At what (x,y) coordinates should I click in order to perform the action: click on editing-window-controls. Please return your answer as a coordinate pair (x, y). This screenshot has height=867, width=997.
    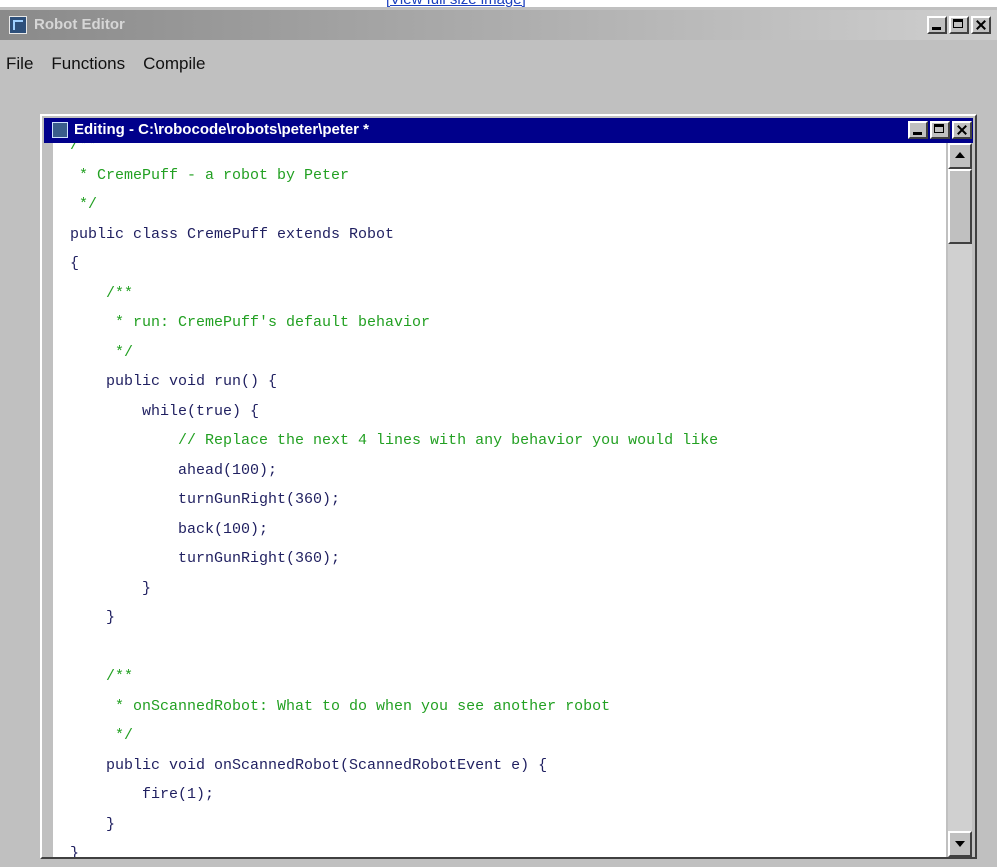
    Looking at the image, I should click on (940, 130).